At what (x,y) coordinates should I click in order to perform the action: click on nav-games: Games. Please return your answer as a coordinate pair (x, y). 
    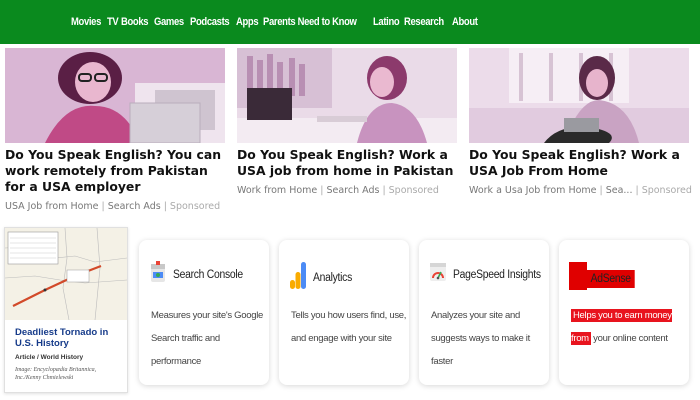
    Looking at the image, I should click on (169, 22).